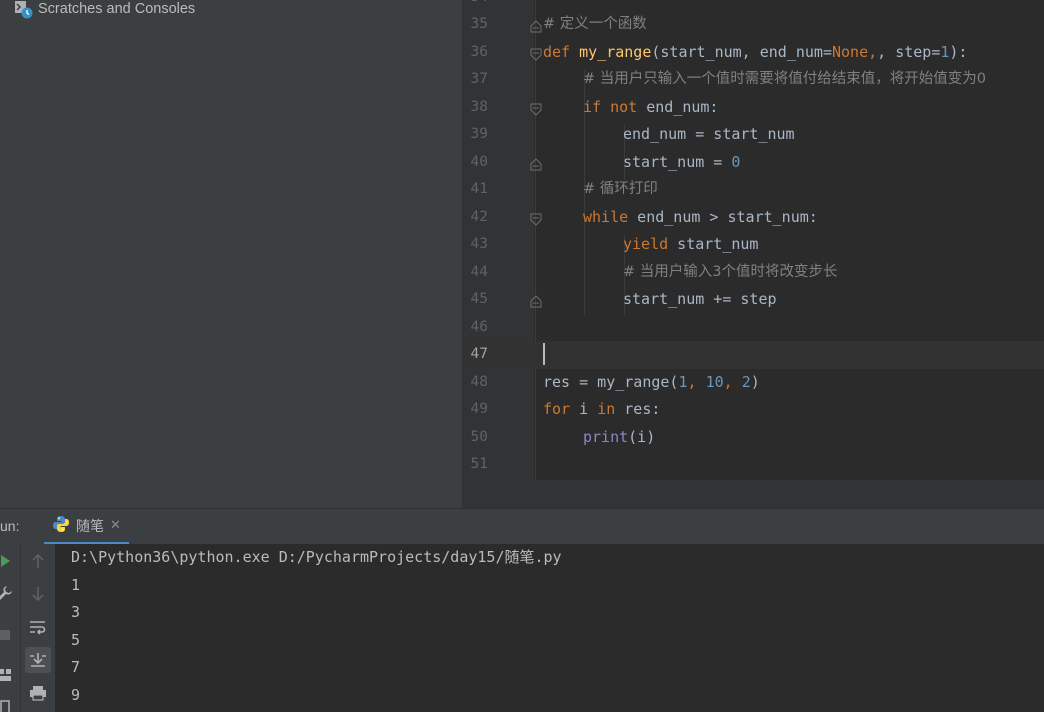 This screenshot has height=712, width=1044. I want to click on console-line: 3, so click(76, 612).